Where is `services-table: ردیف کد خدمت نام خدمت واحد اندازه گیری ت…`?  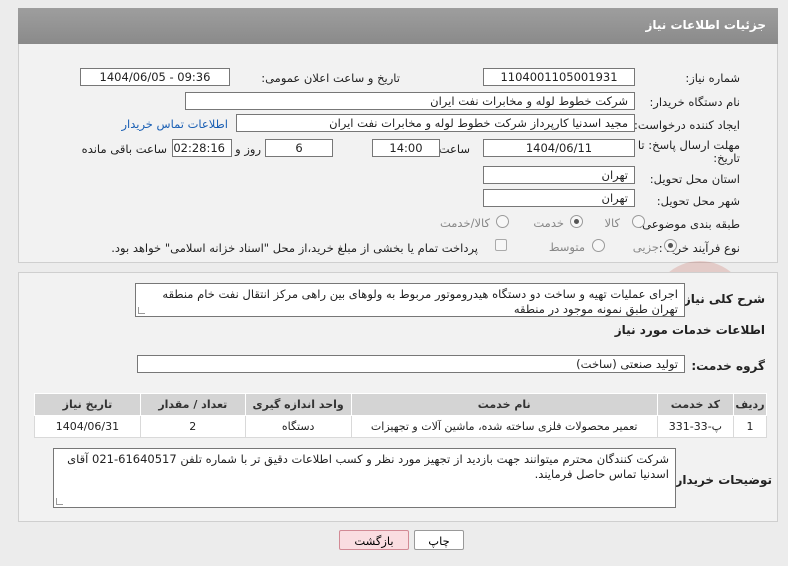 services-table: ردیف کد خدمت نام خدمت واحد اندازه گیری ت… is located at coordinates (401, 415).